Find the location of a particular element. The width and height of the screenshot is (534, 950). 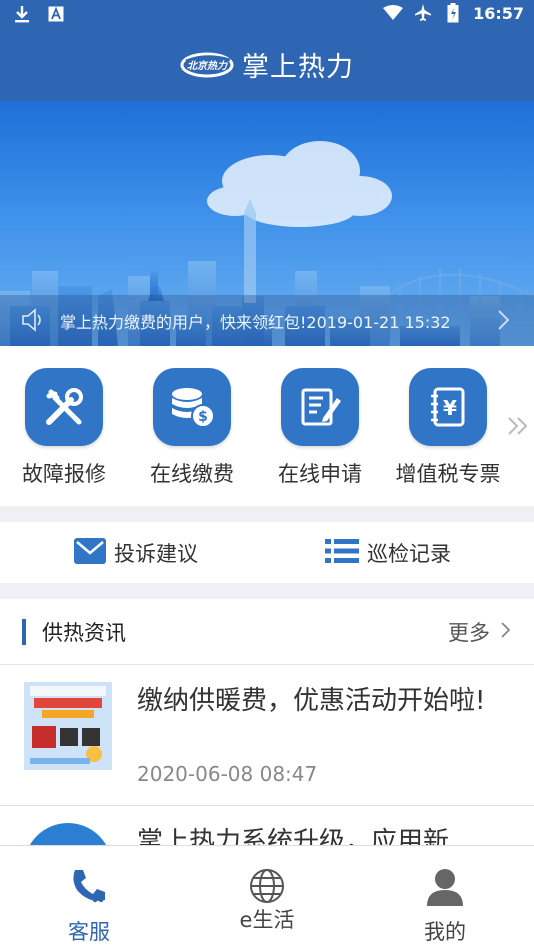

nav-tab-e-life: e生活 is located at coordinates (267, 898).